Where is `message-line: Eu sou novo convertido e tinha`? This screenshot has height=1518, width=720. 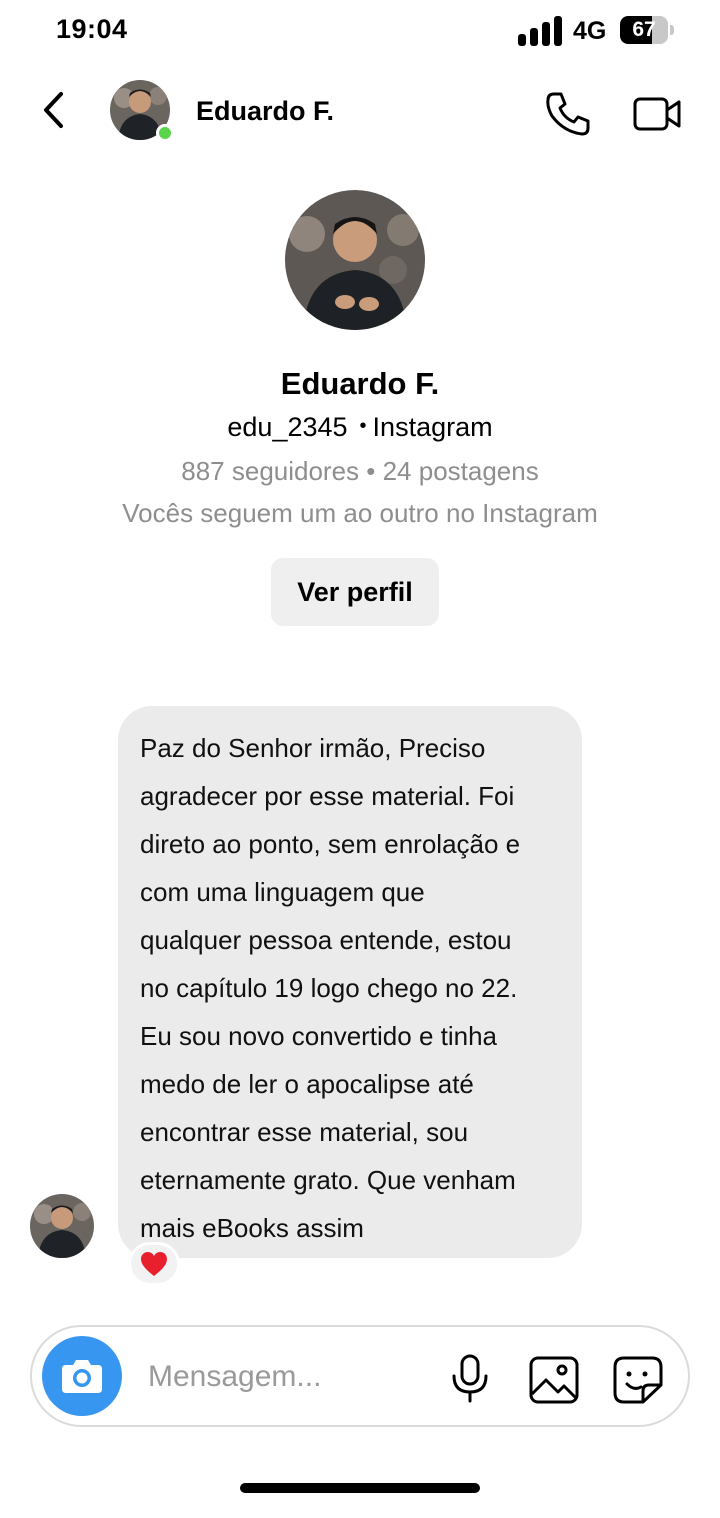
message-line: Eu sou novo convertido e tinha is located at coordinates (319, 1036).